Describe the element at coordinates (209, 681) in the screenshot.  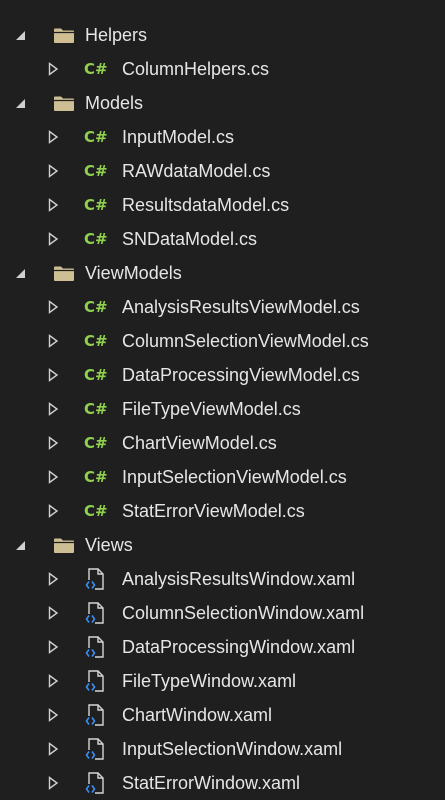
I see `file-label: FileTypeWindow.xaml` at that location.